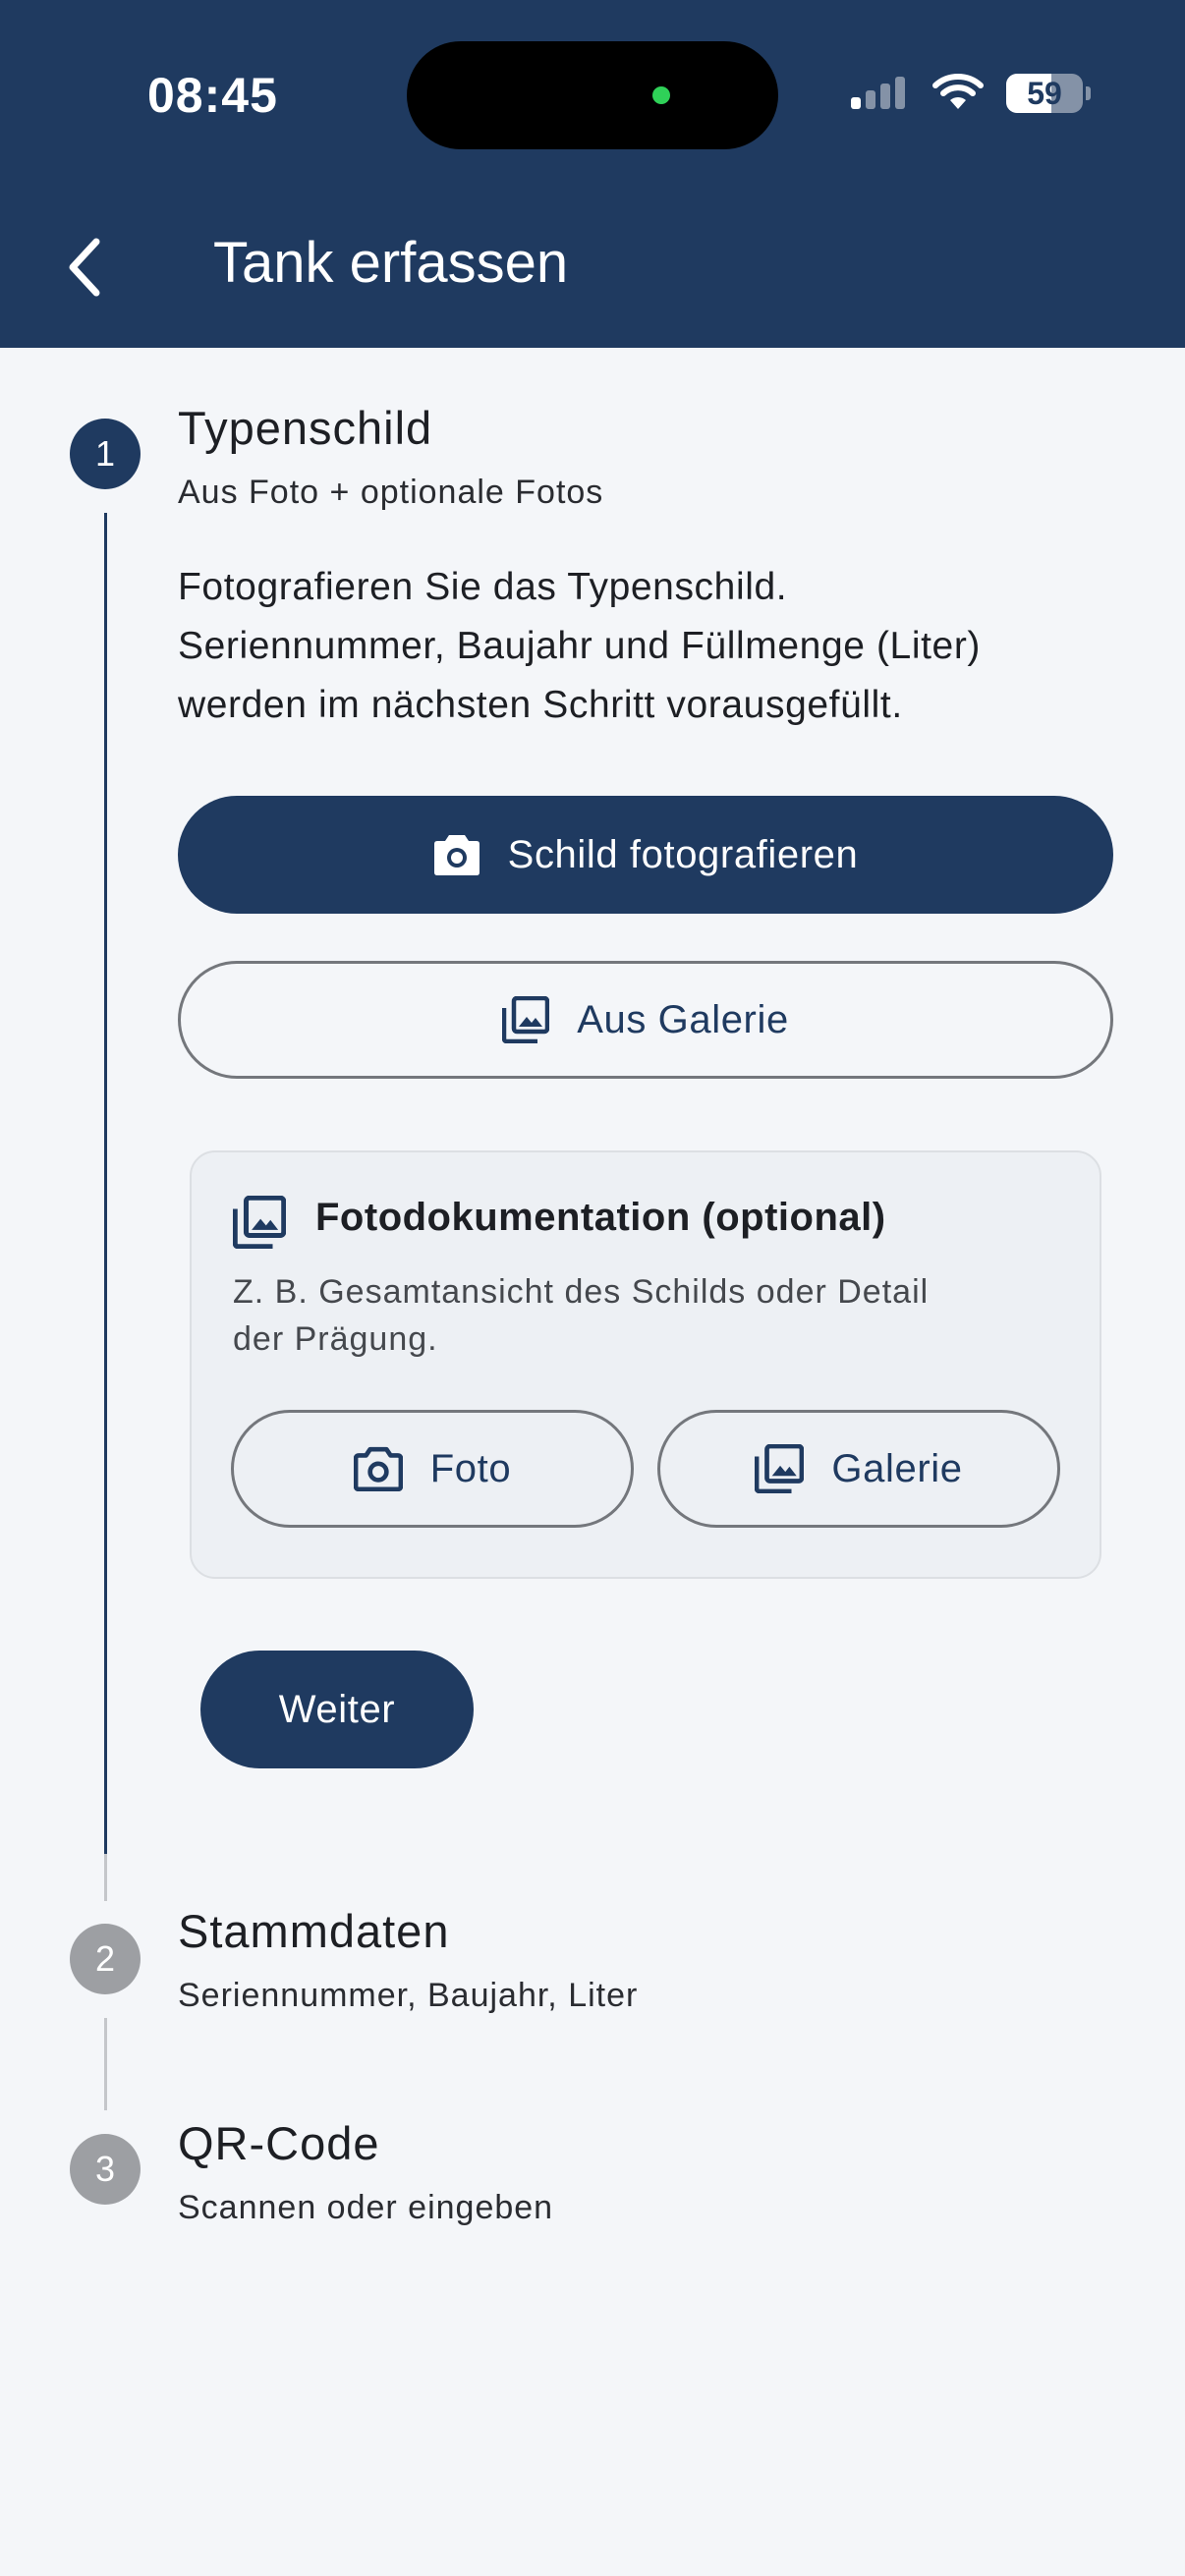  Describe the element at coordinates (391, 492) in the screenshot. I see `step-1-subtitle: Aus Foto + optionale Fotos` at that location.